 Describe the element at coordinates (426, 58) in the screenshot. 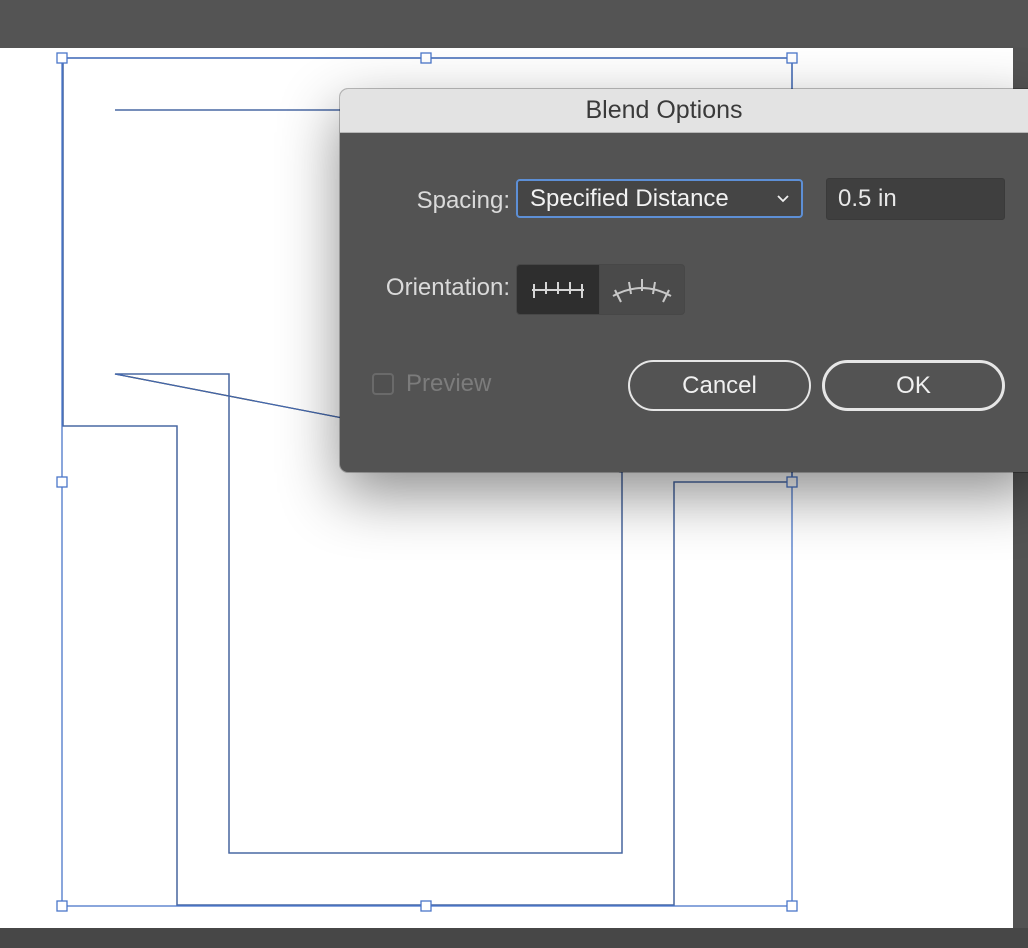

I see `bounding-handle-top-center` at that location.